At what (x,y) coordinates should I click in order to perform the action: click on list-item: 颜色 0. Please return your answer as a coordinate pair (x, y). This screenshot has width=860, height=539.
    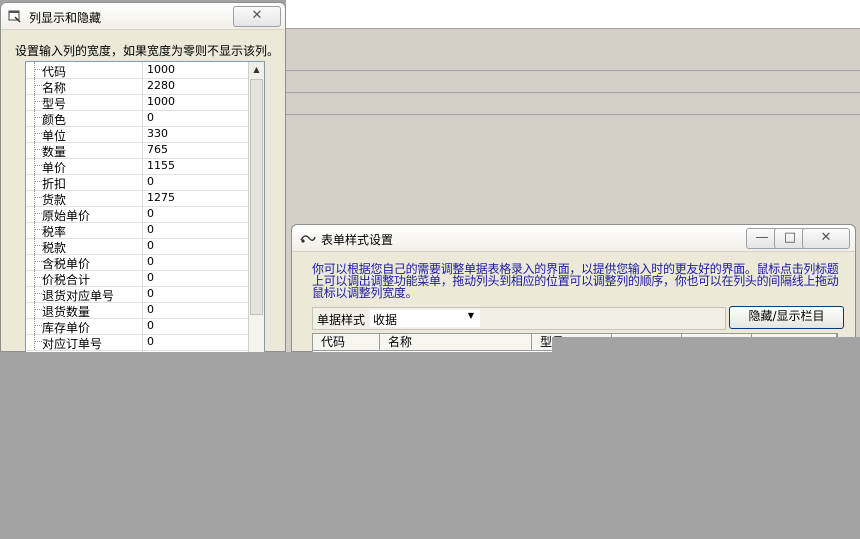
    Looking at the image, I should click on (137, 118).